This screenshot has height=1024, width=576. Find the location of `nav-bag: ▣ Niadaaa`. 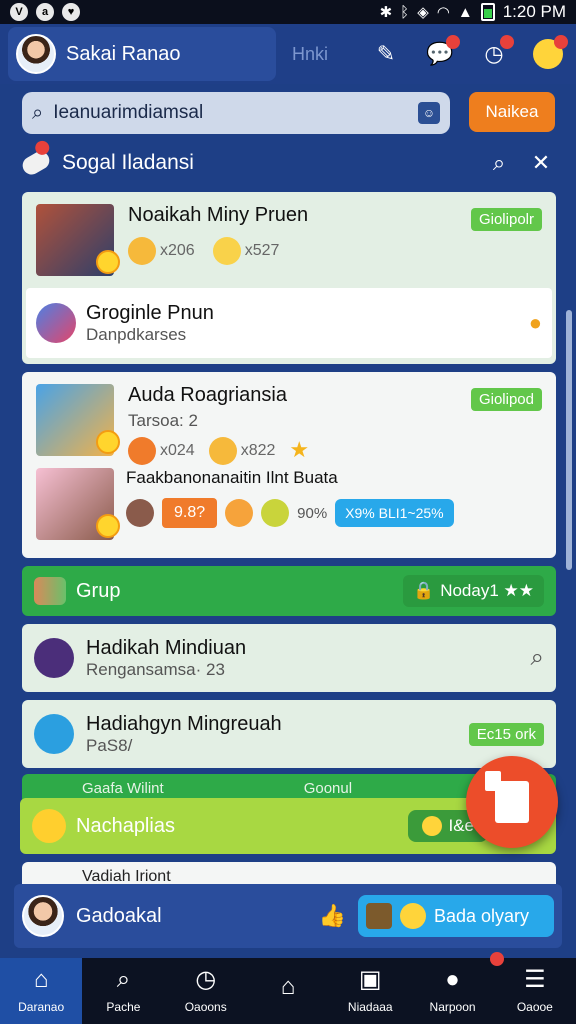

nav-bag: ▣ Niadaaa is located at coordinates (370, 991).